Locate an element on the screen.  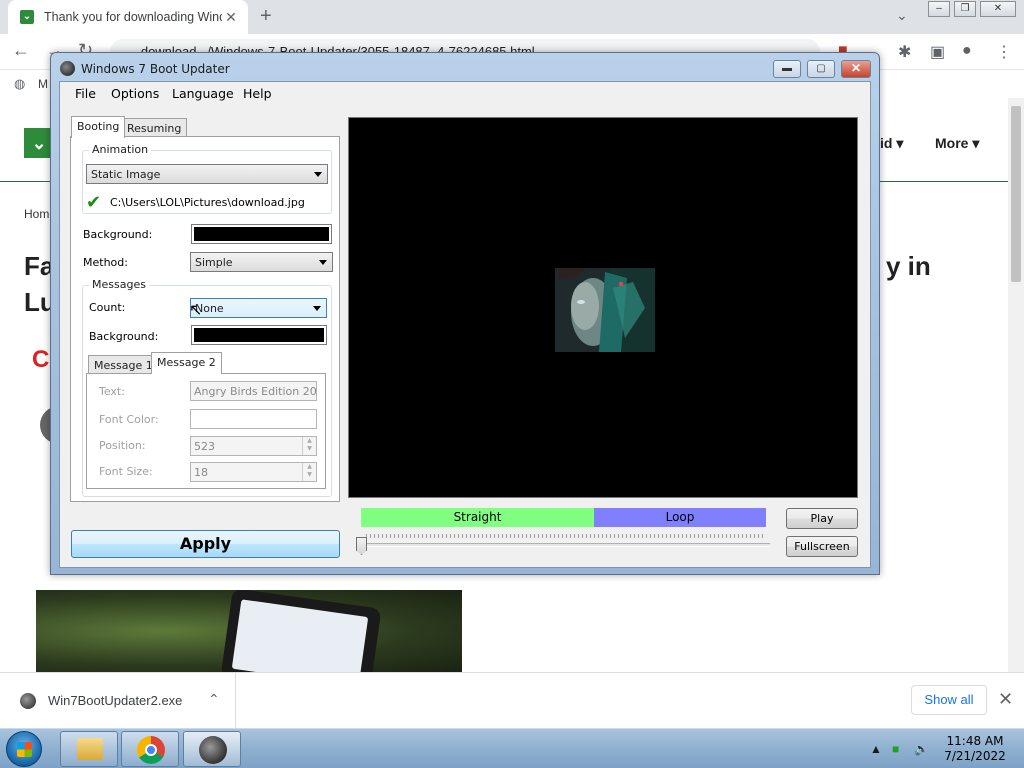
count-select: None is located at coordinates (258, 308).